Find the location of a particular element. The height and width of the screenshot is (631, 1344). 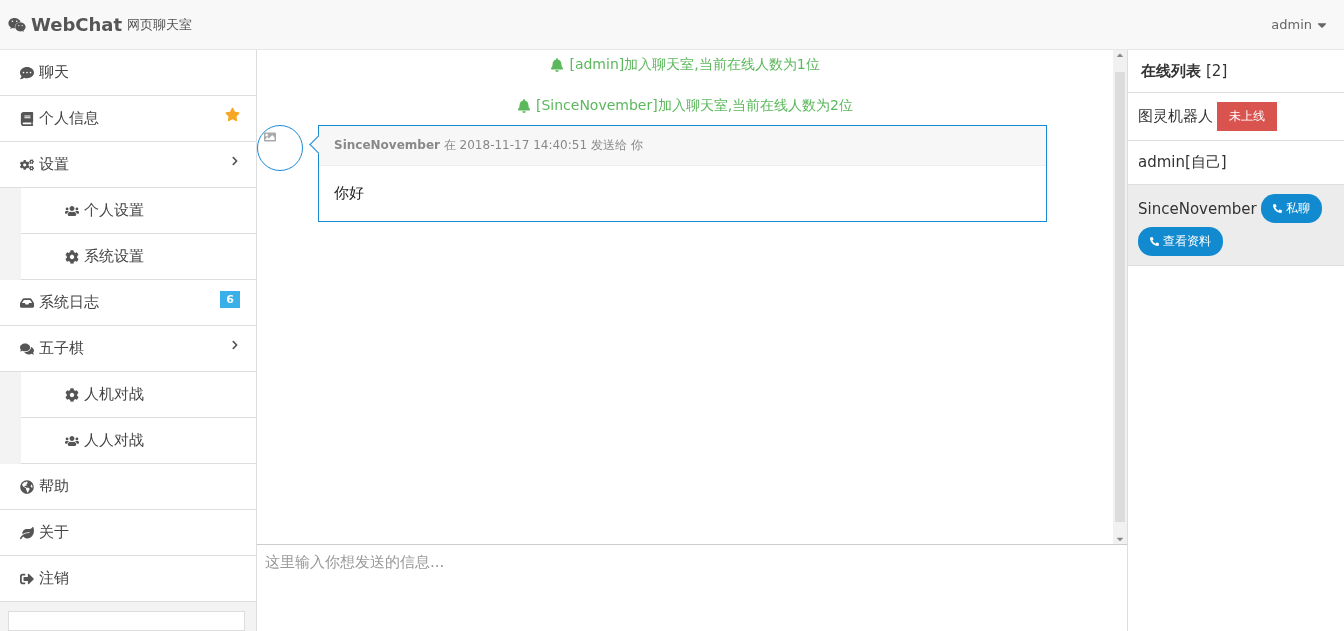

brand-subtitle: 网页聊天室 is located at coordinates (160, 24).